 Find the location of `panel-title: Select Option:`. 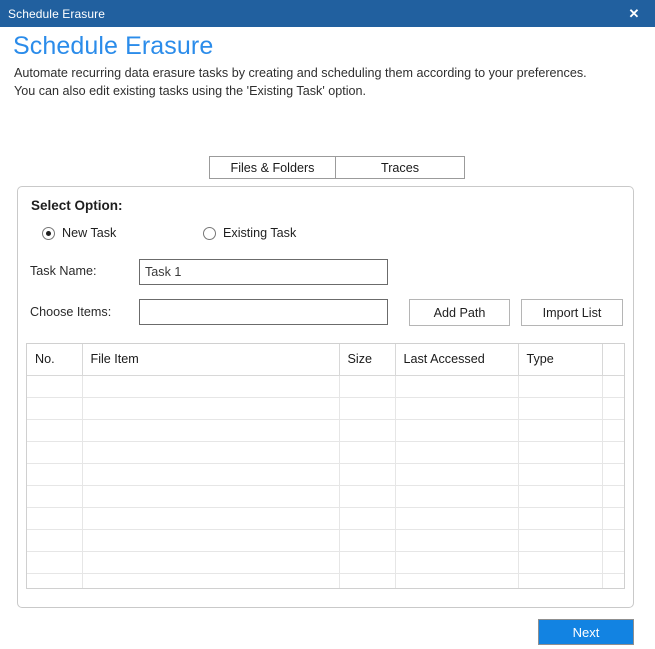

panel-title: Select Option: is located at coordinates (77, 205).